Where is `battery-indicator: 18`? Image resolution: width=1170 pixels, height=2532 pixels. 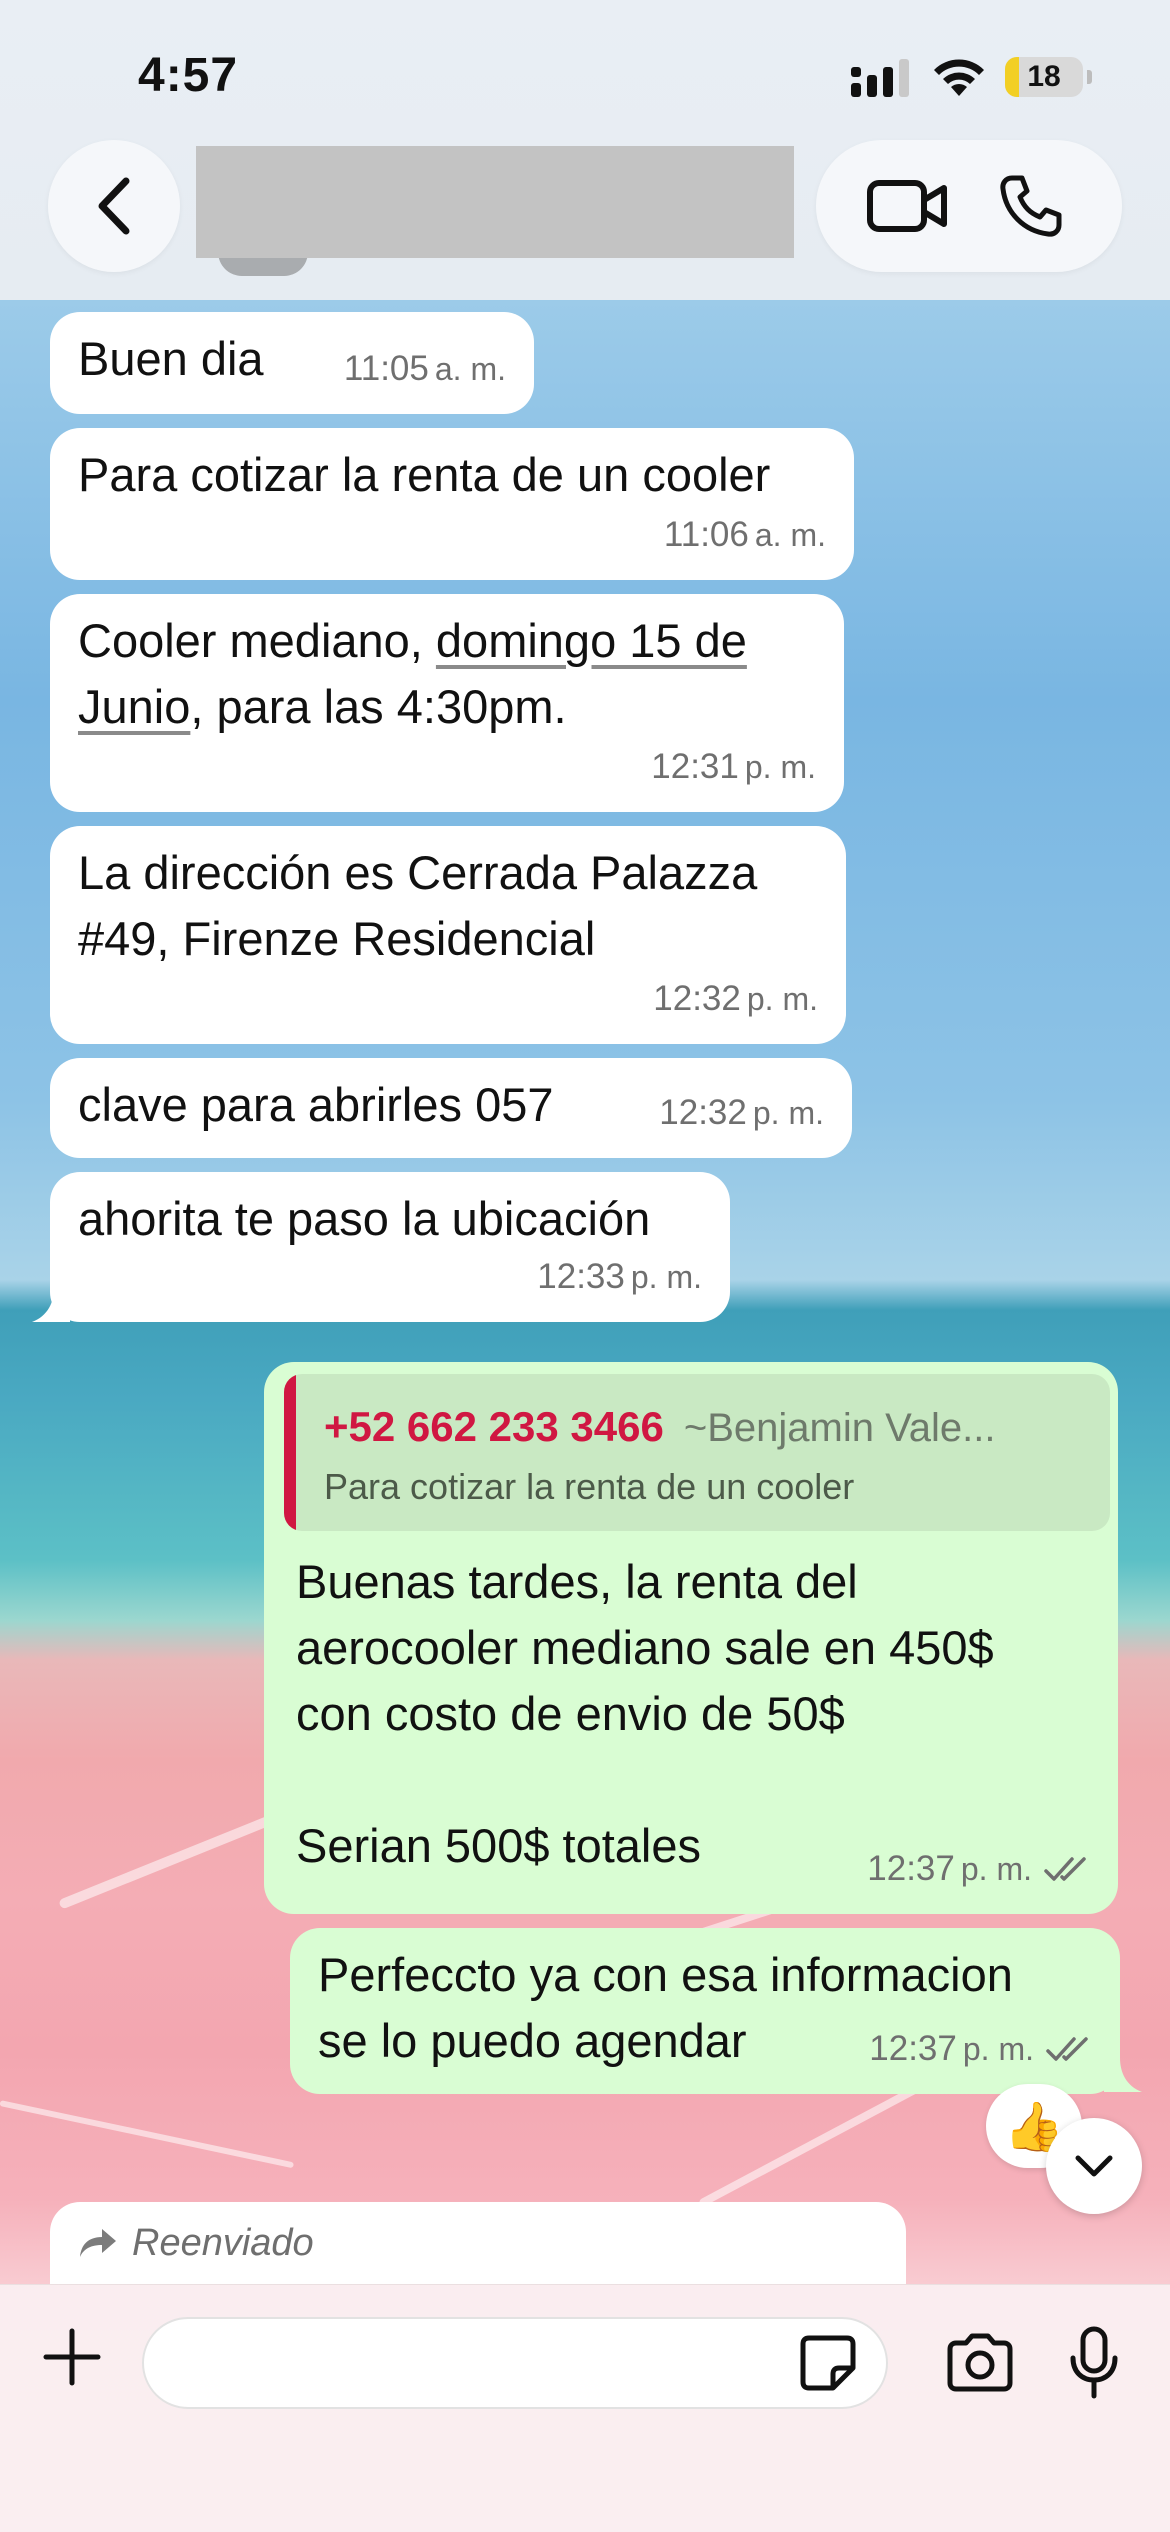
battery-indicator: 18 is located at coordinates (1044, 77).